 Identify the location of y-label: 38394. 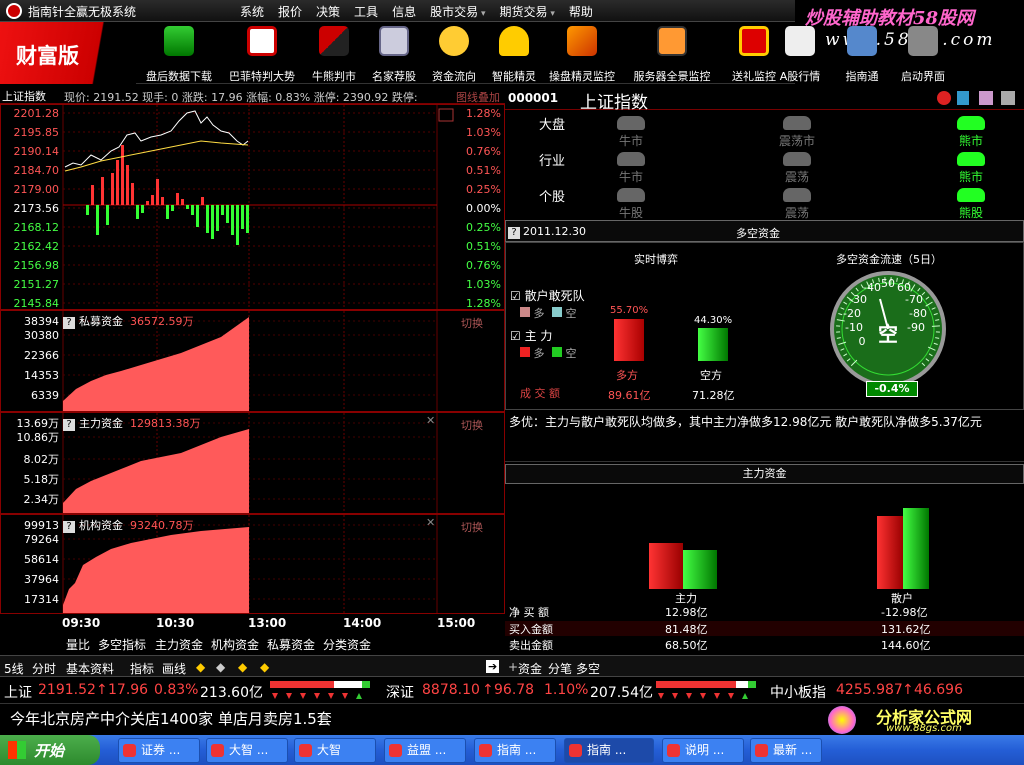
(41, 321).